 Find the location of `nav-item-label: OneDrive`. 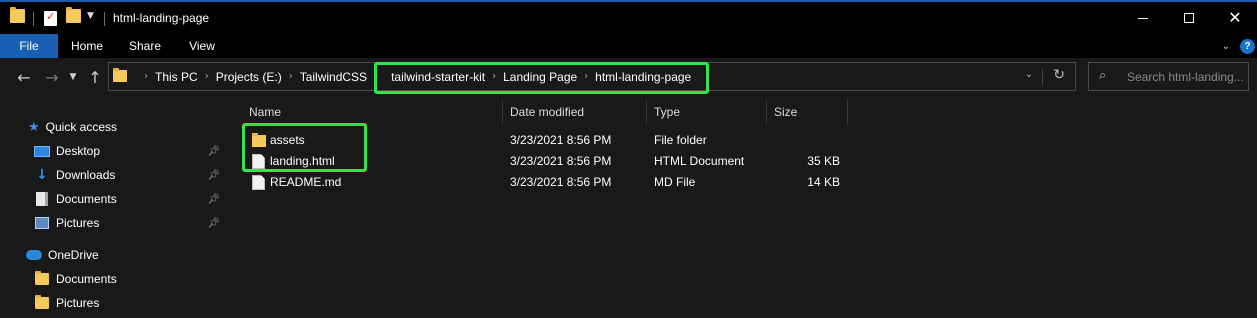

nav-item-label: OneDrive is located at coordinates (73, 255).